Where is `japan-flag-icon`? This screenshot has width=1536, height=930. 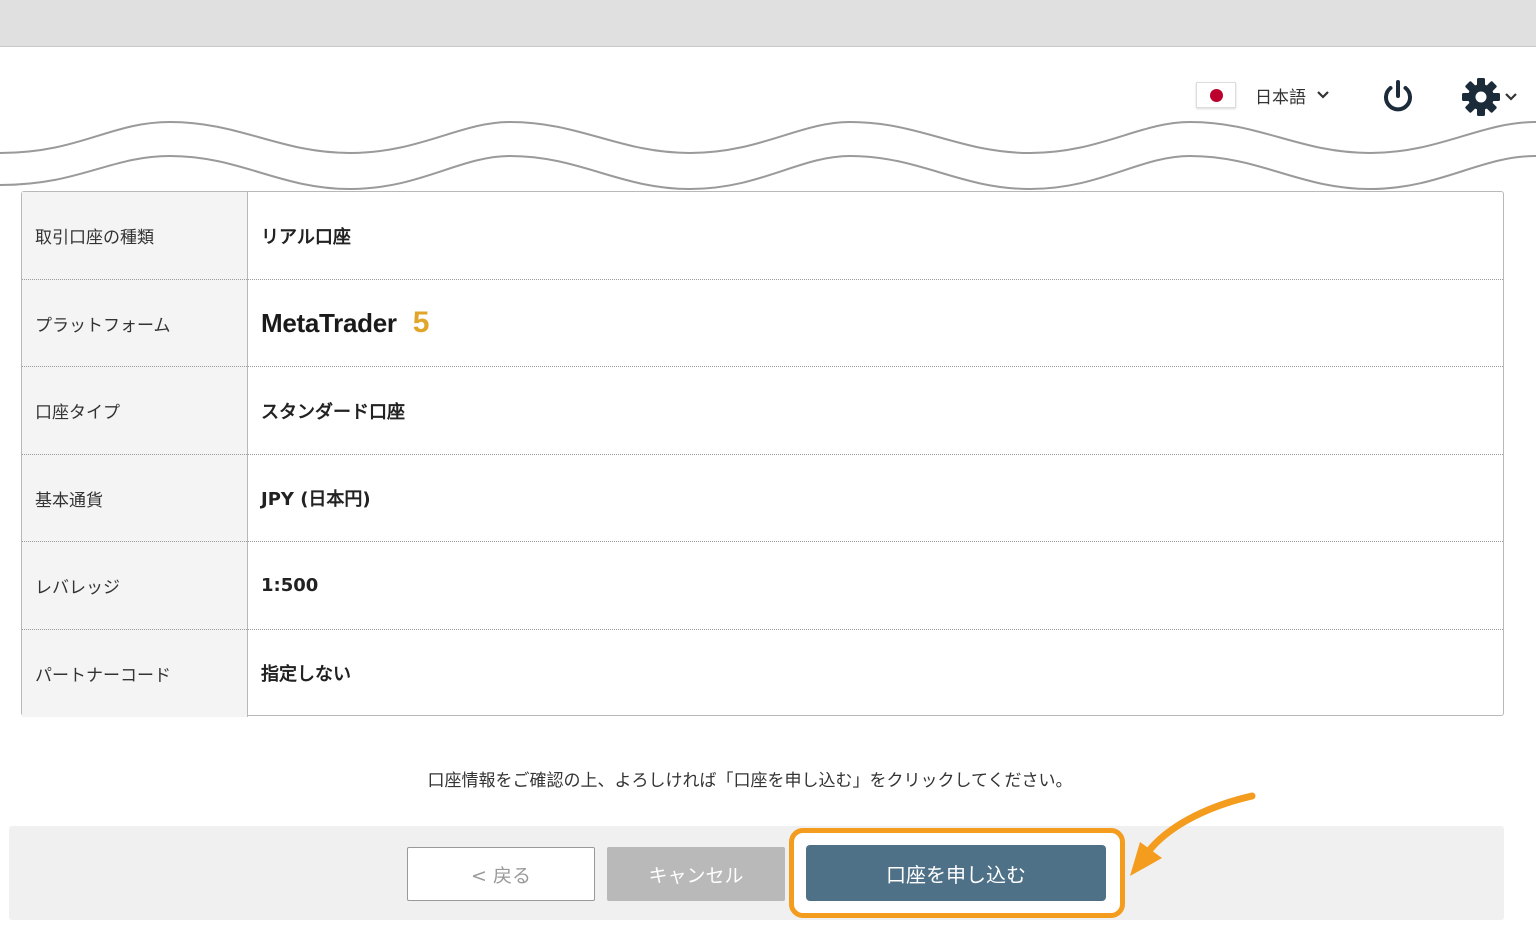
japan-flag-icon is located at coordinates (1216, 95).